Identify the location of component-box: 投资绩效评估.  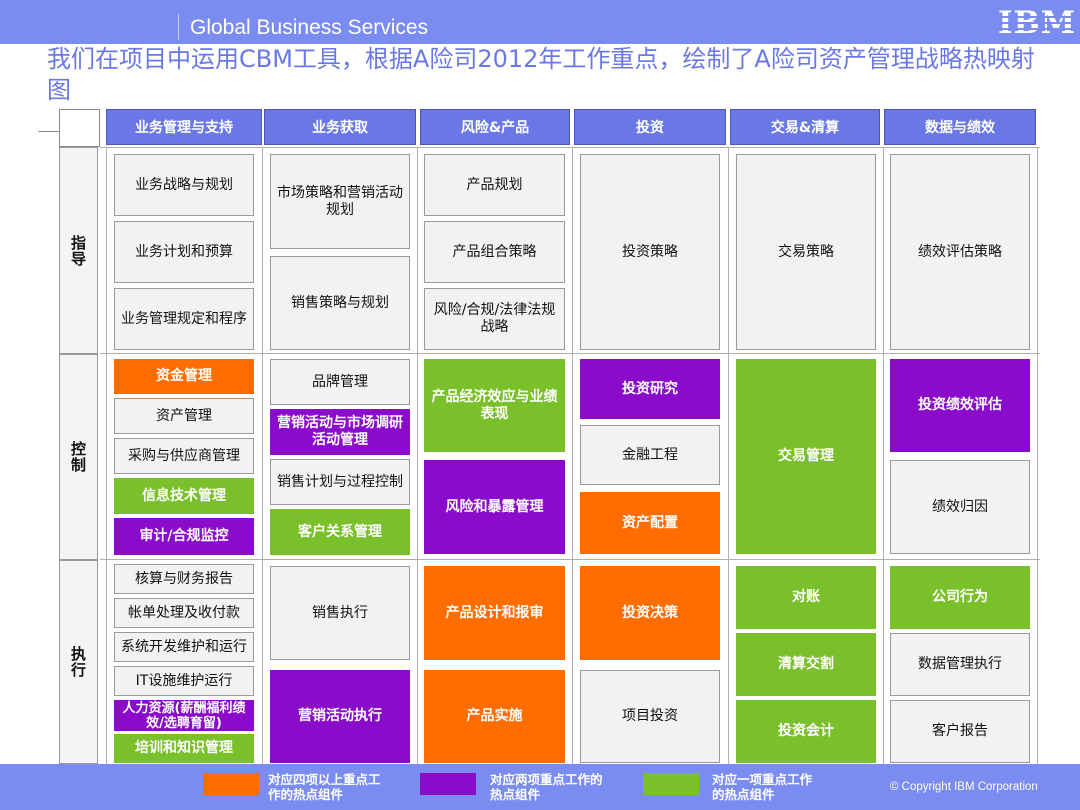
(960, 405).